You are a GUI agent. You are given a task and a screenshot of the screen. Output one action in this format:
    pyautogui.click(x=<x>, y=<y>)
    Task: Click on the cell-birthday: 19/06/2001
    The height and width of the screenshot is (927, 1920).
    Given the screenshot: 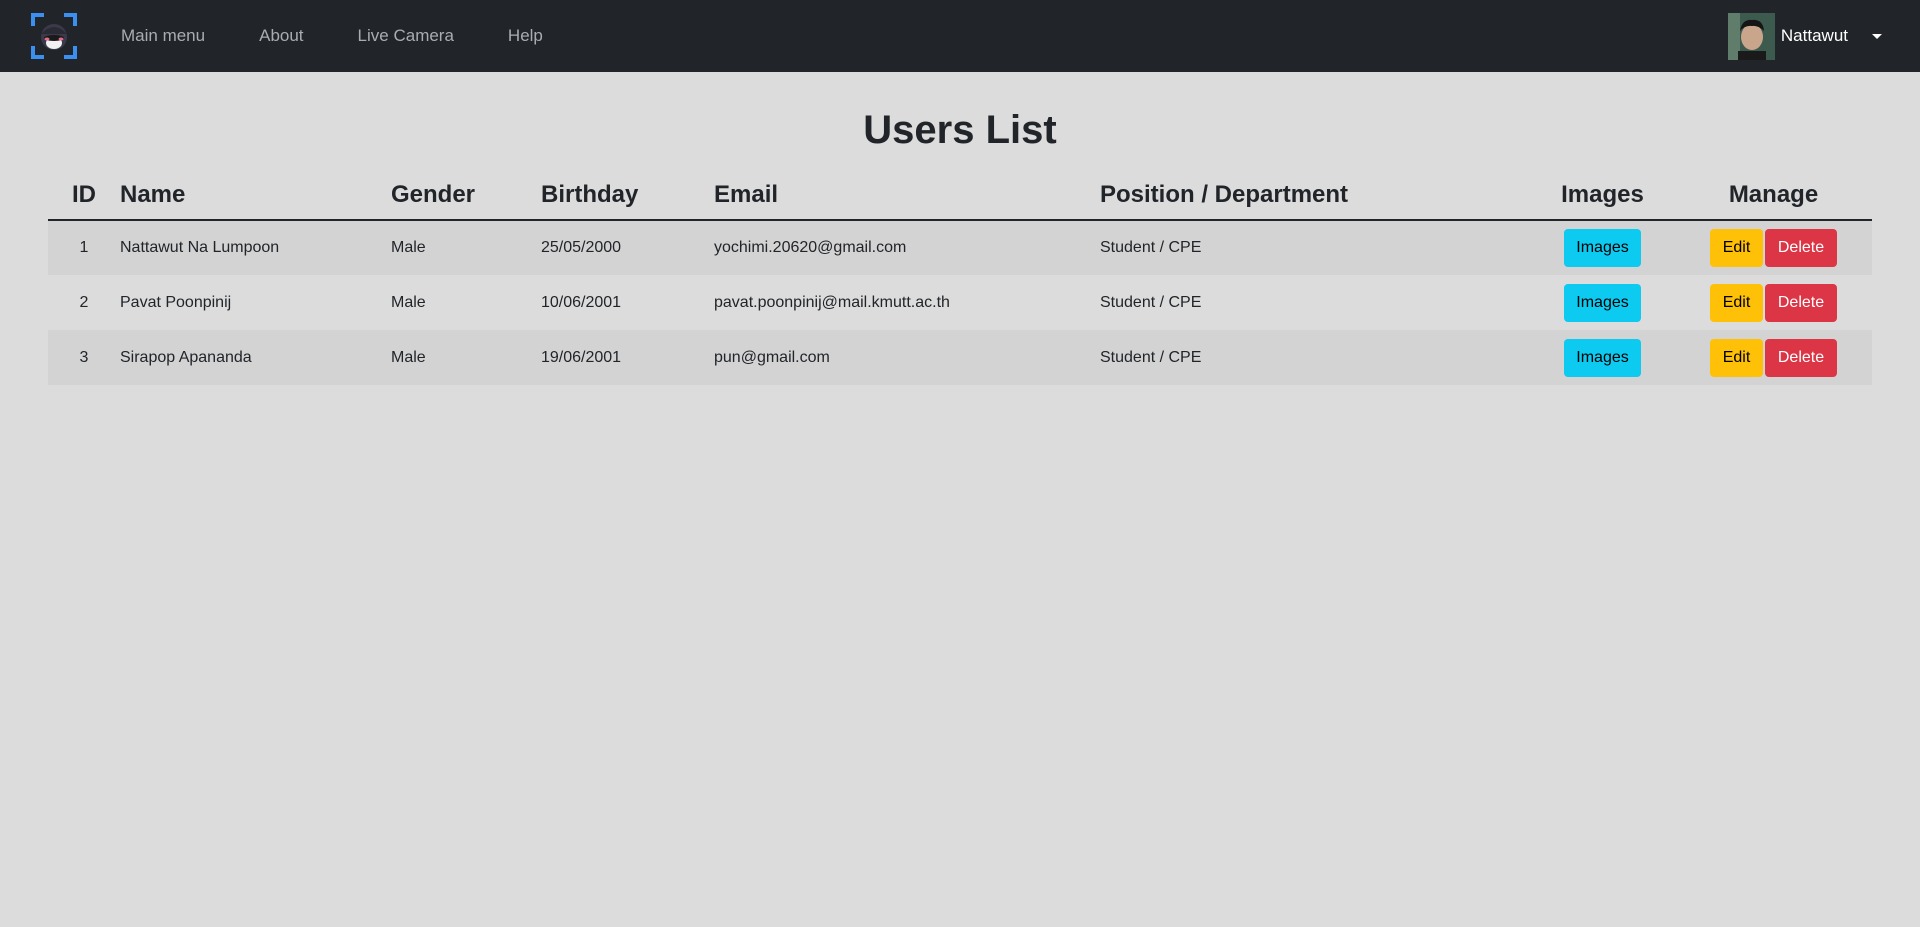 What is the action you would take?
    pyautogui.click(x=627, y=357)
    